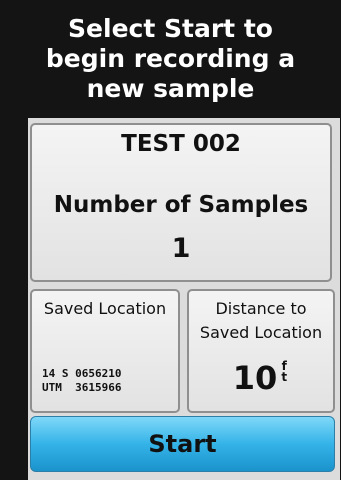 The width and height of the screenshot is (341, 480). I want to click on distance-unit-bottom: t, so click(284, 377).